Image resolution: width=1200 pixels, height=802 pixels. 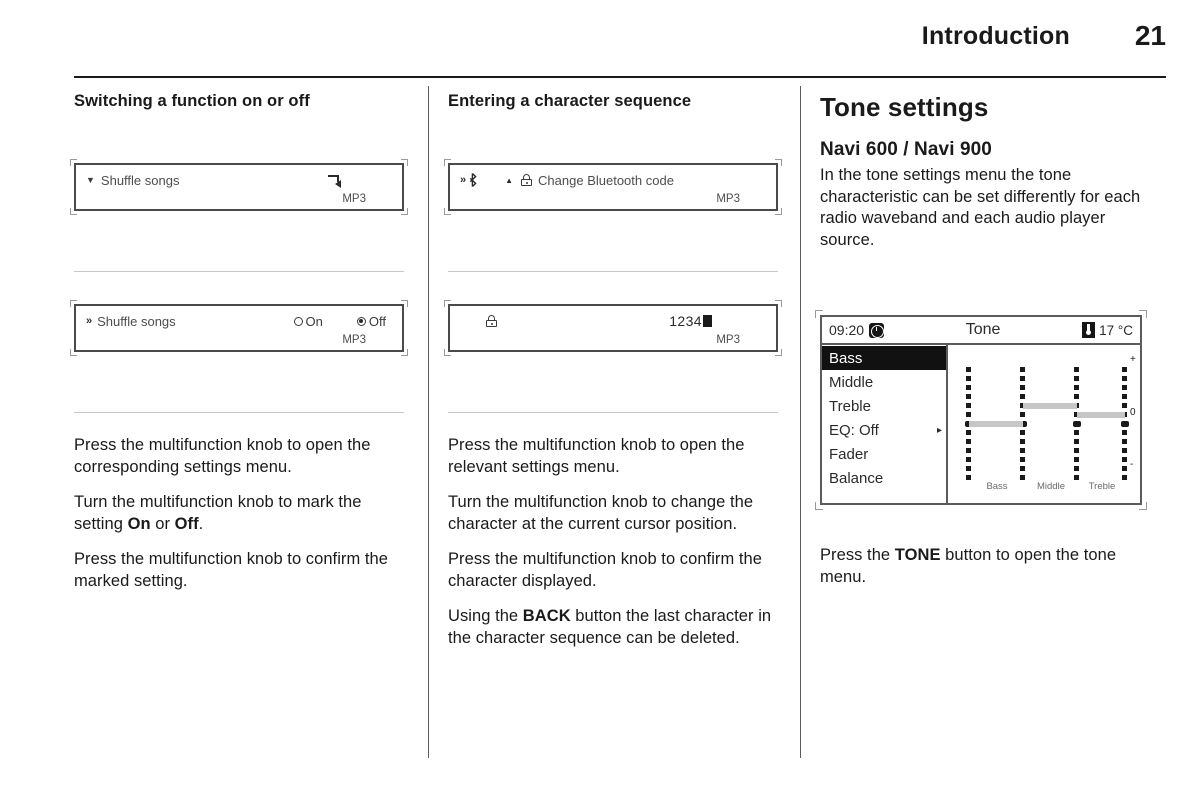 I want to click on tone-scale-column-middle, so click(x=1023, y=417).